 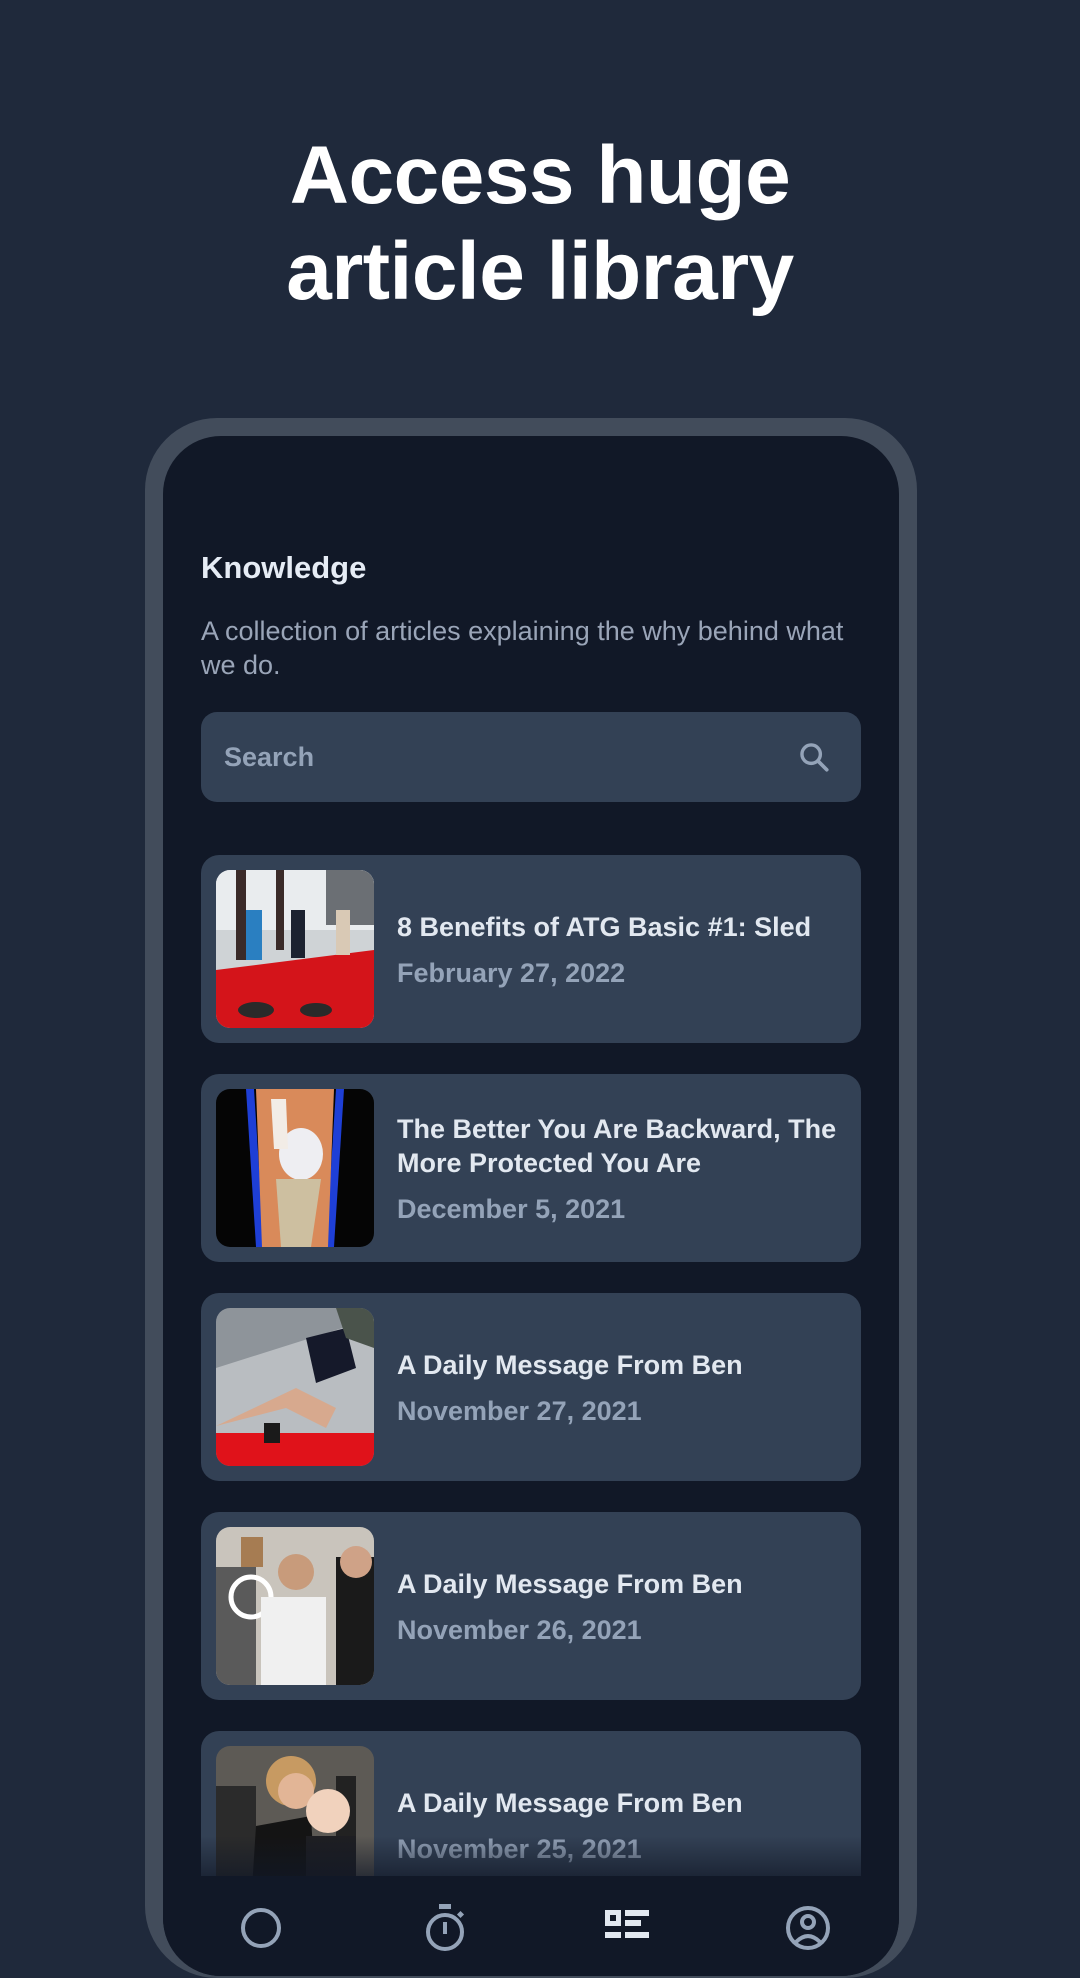 I want to click on page-headline: Access huge article library, so click(x=540, y=224).